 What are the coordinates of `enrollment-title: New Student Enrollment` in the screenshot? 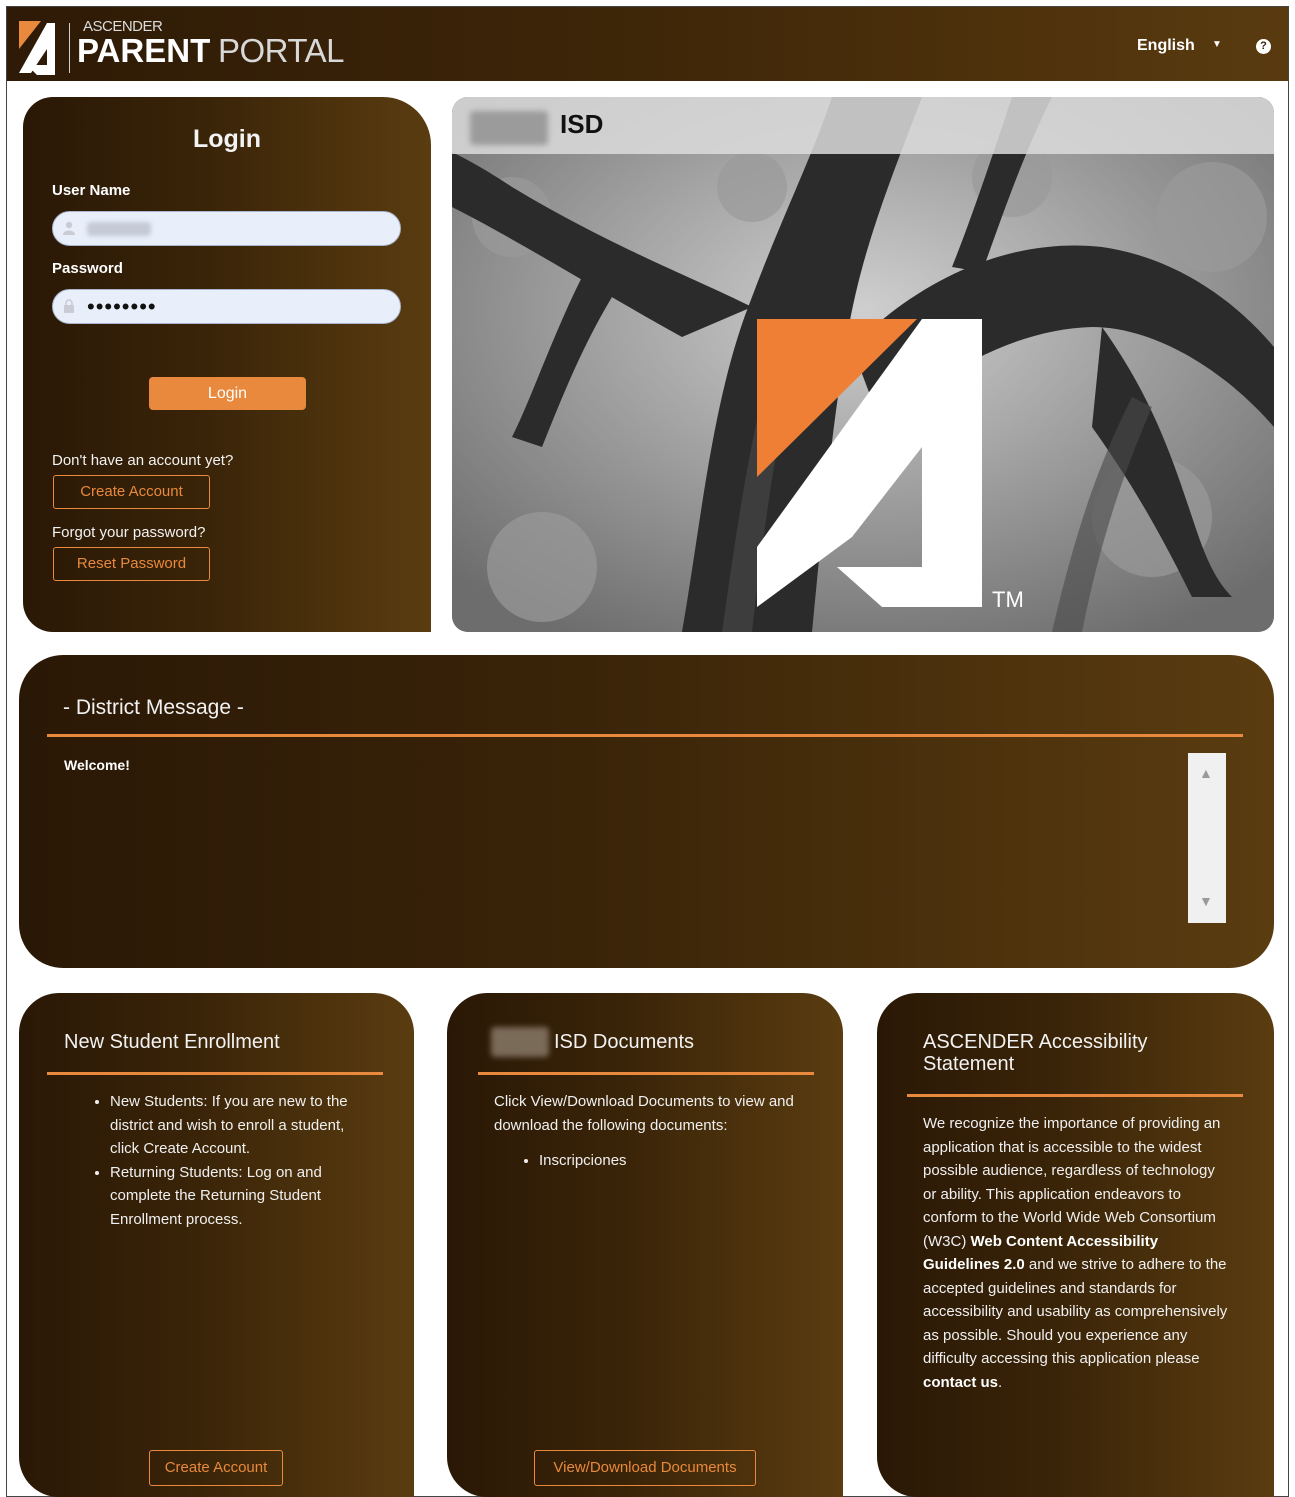 It's located at (172, 1042).